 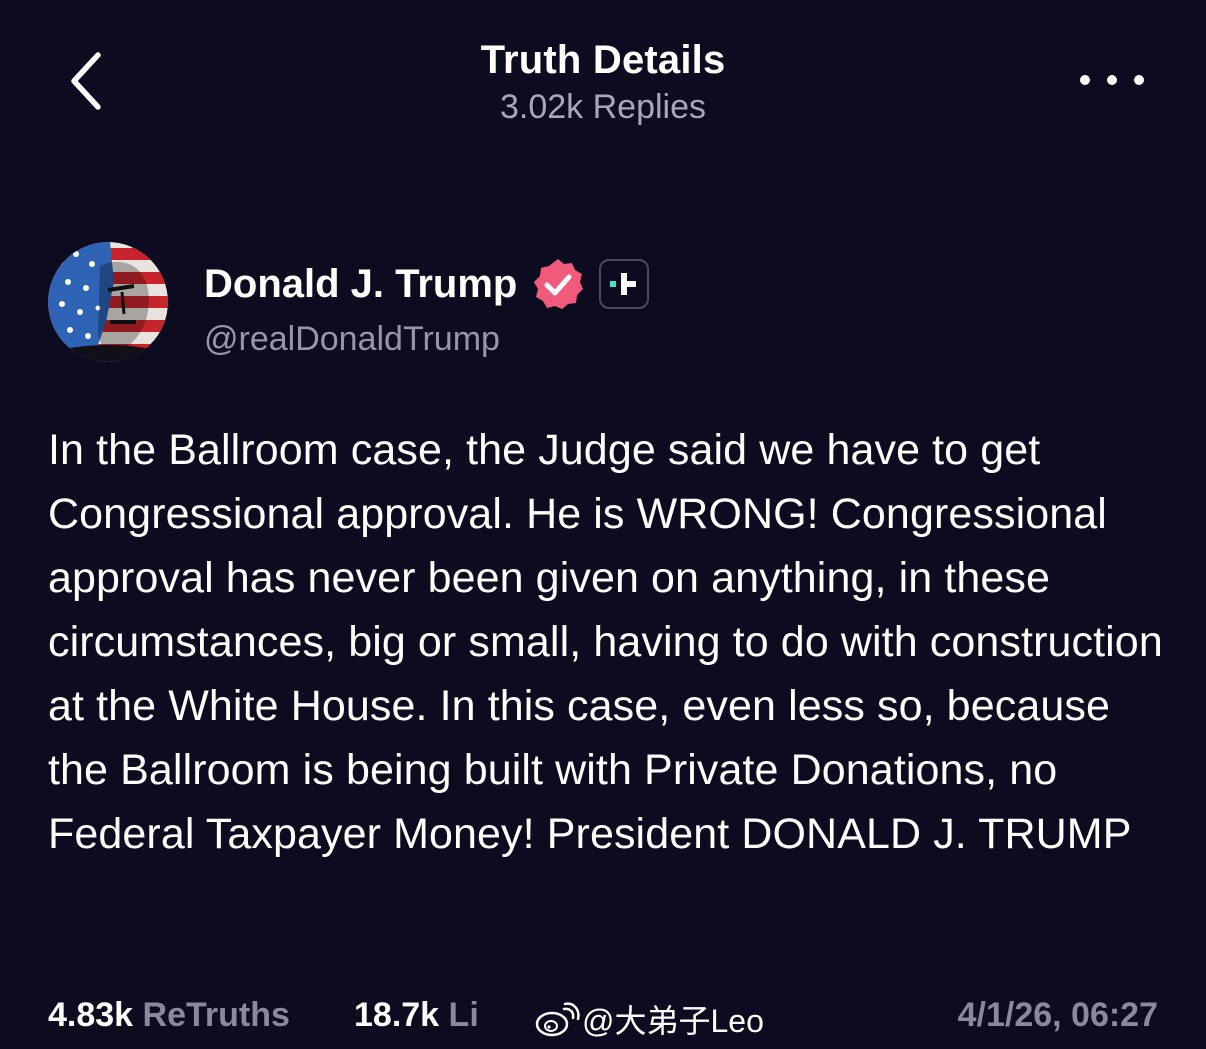 I want to click on likes-count: 18.7k, so click(x=397, y=1015).